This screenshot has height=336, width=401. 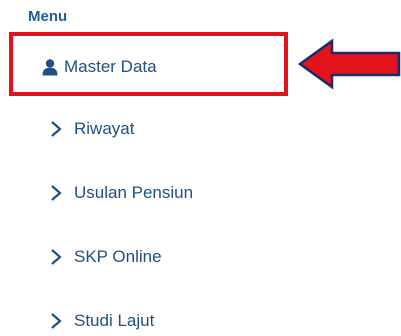 I want to click on sidebar-item-usulan-pensiun: Usulan Pensiun, so click(x=119, y=193).